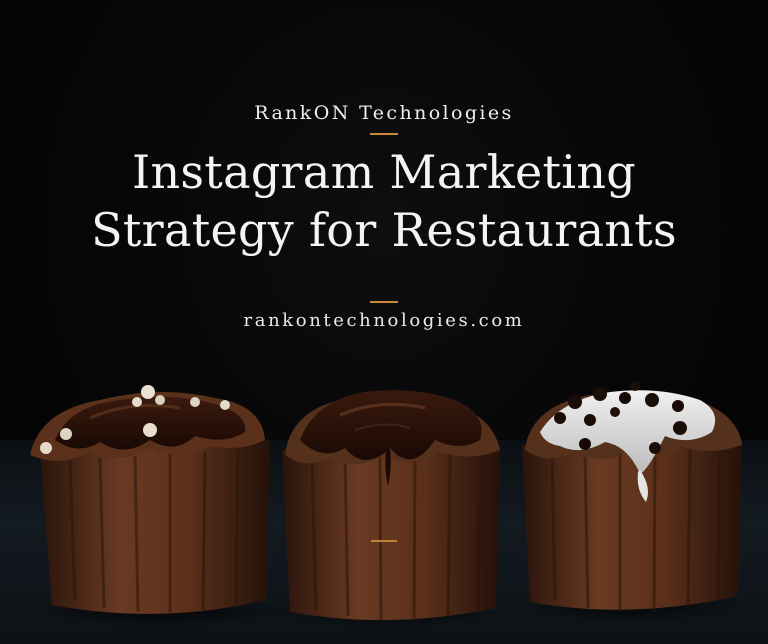  I want to click on muffin-left, so click(150, 499).